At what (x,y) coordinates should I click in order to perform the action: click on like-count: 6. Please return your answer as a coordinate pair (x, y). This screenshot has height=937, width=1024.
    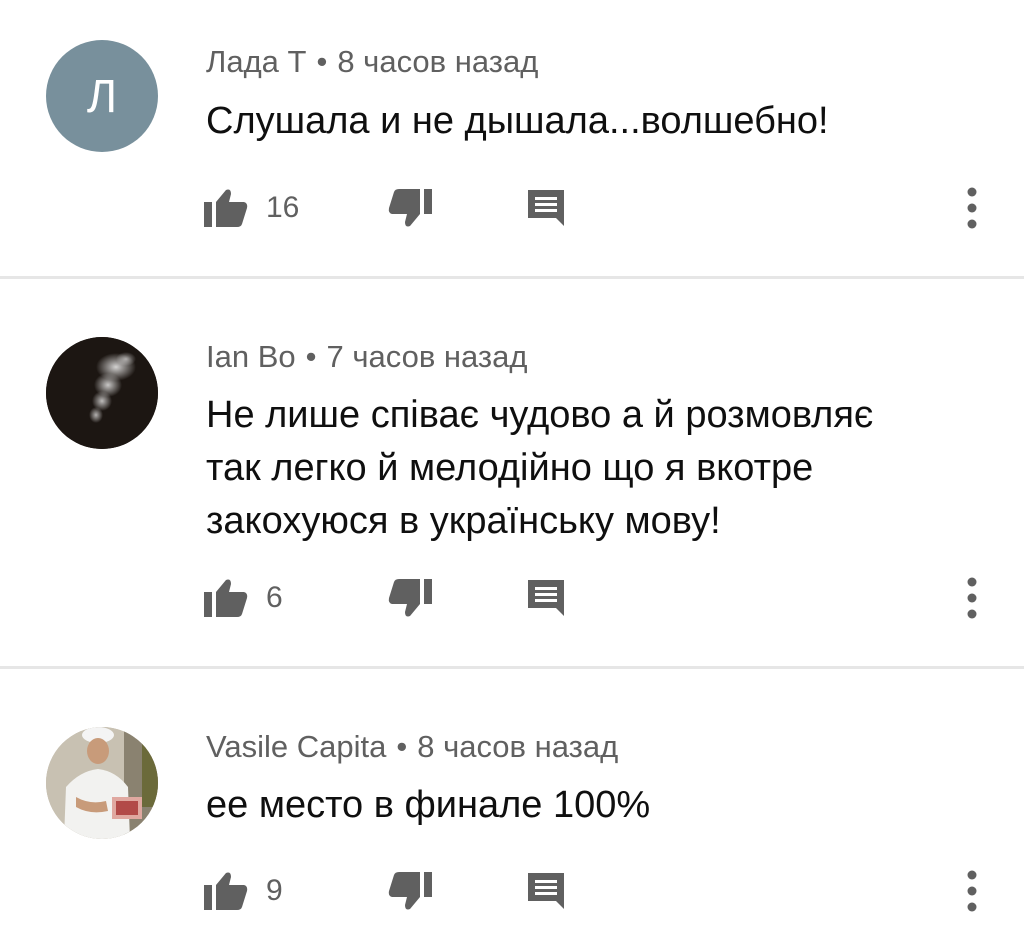
    Looking at the image, I should click on (274, 597).